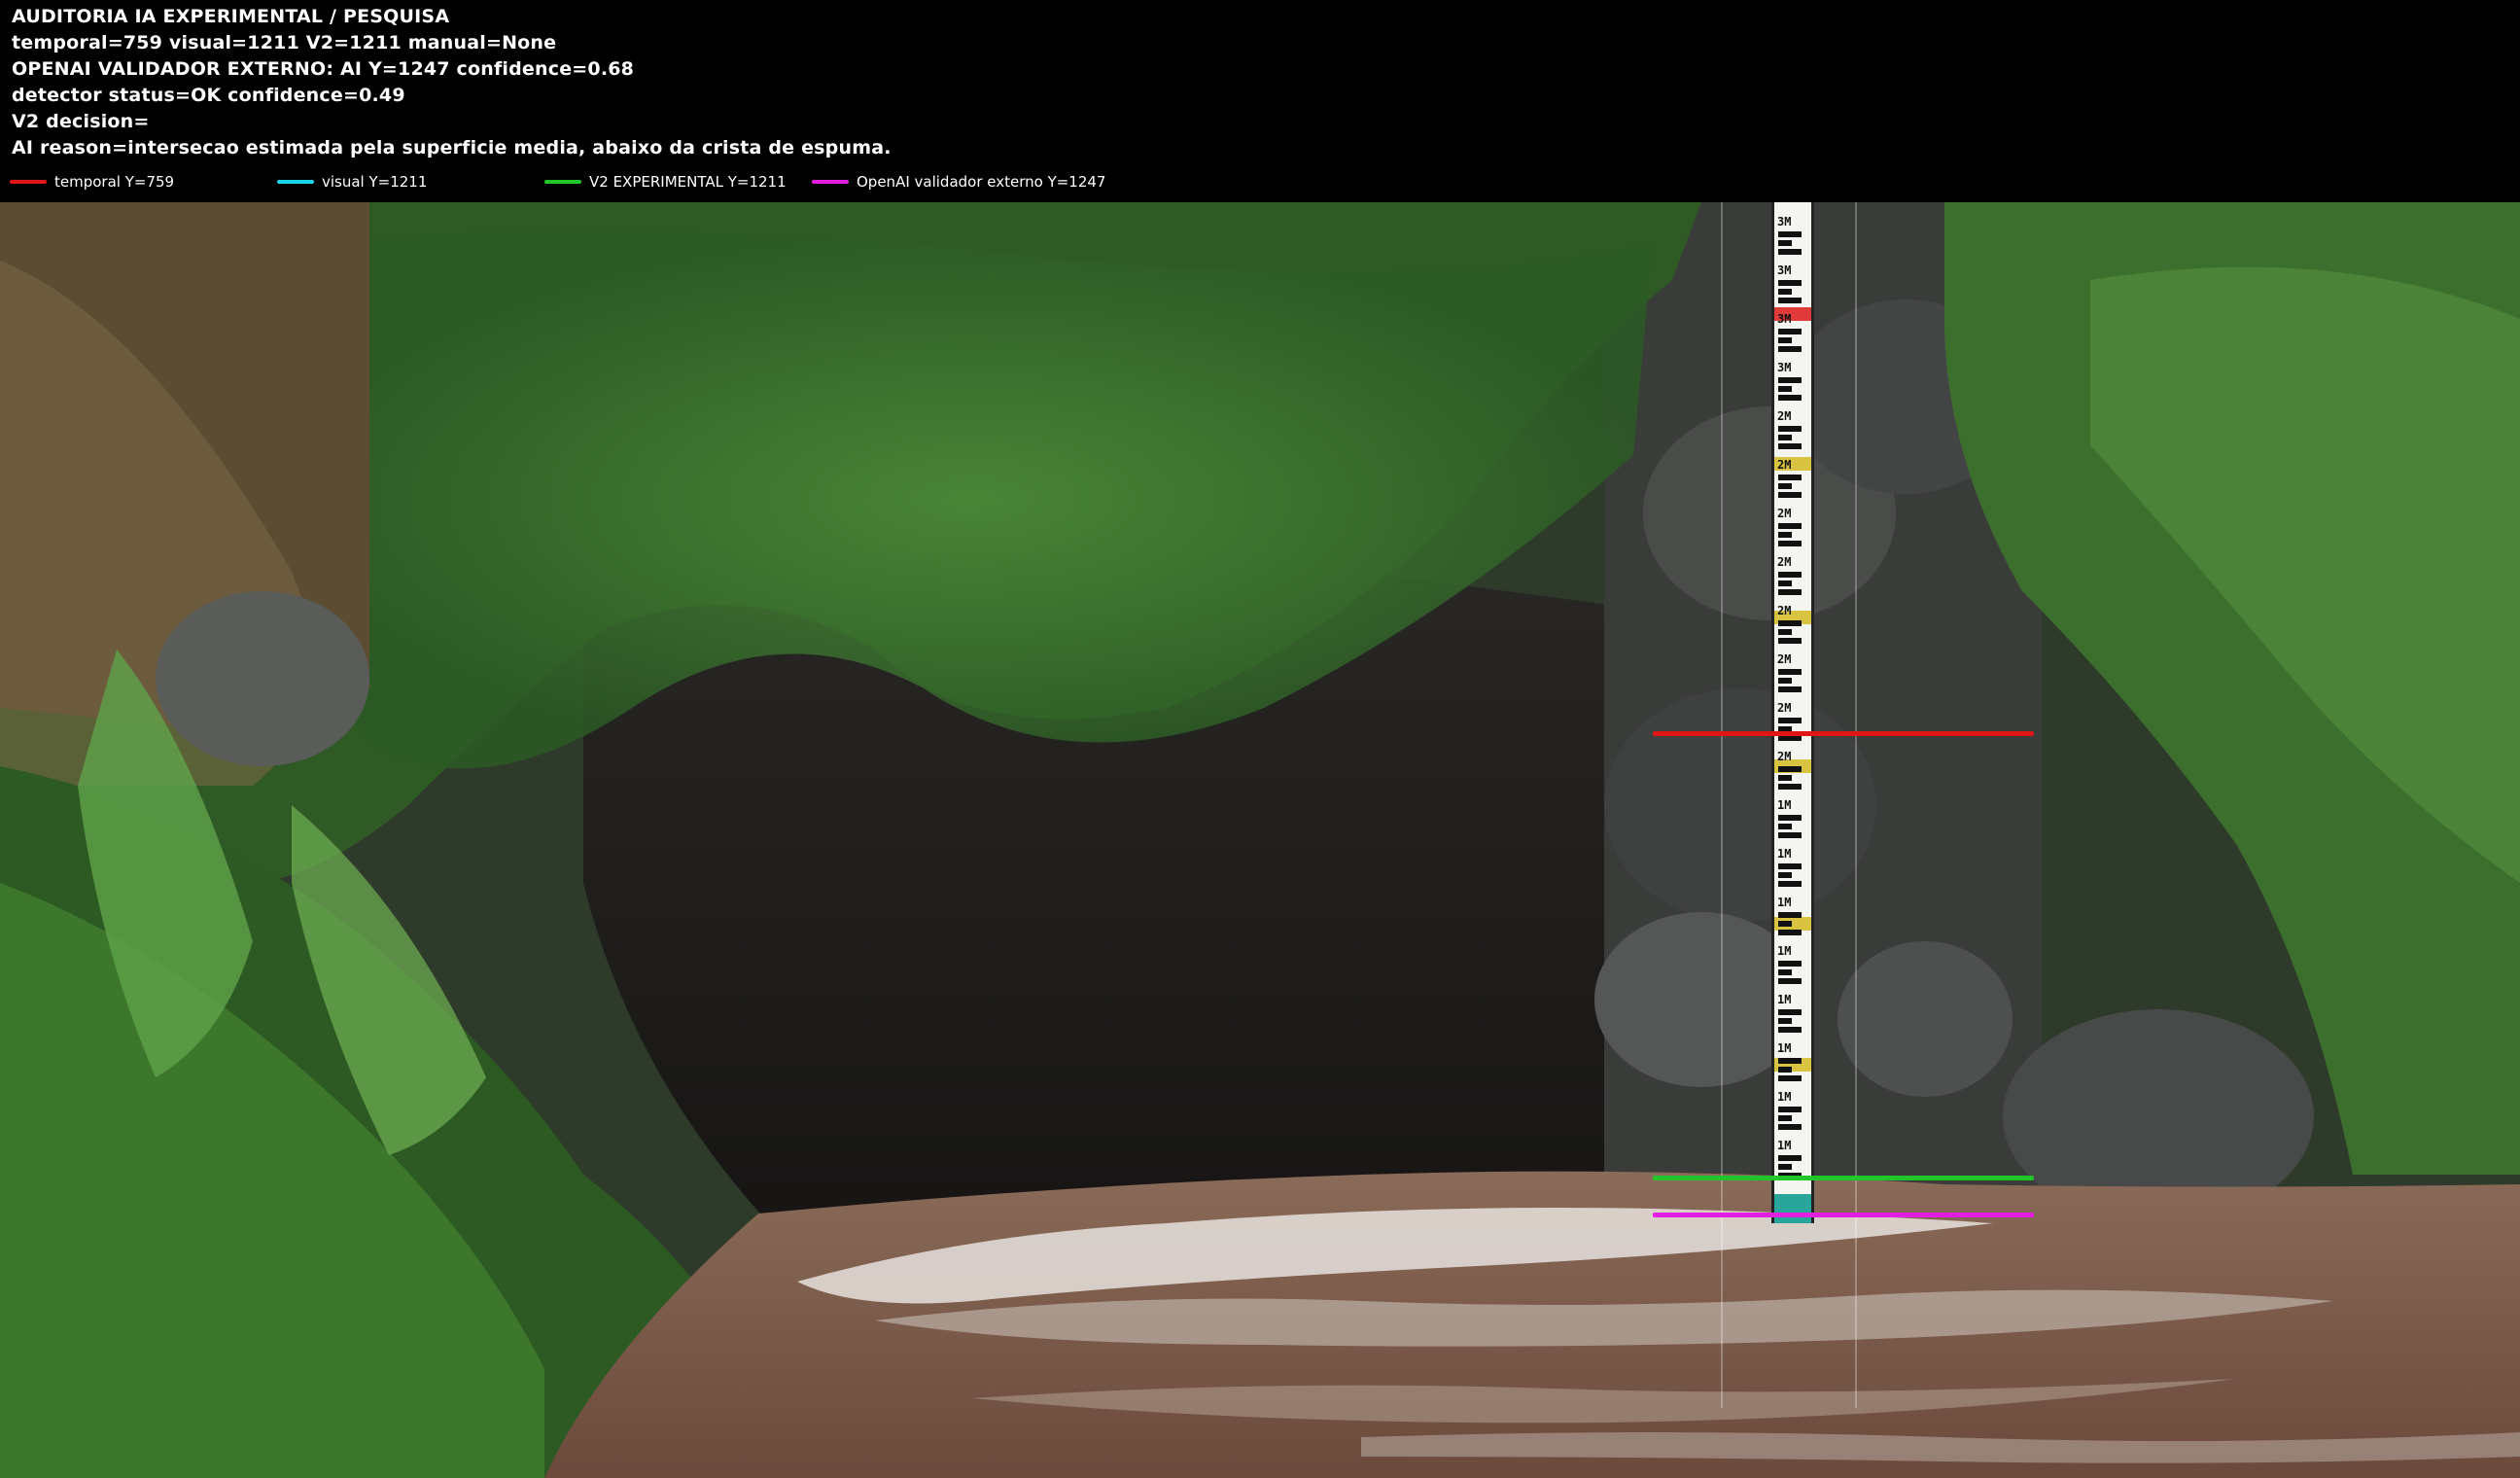 The width and height of the screenshot is (2520, 1478). I want to click on legend-swatch-temporal, so click(28, 182).